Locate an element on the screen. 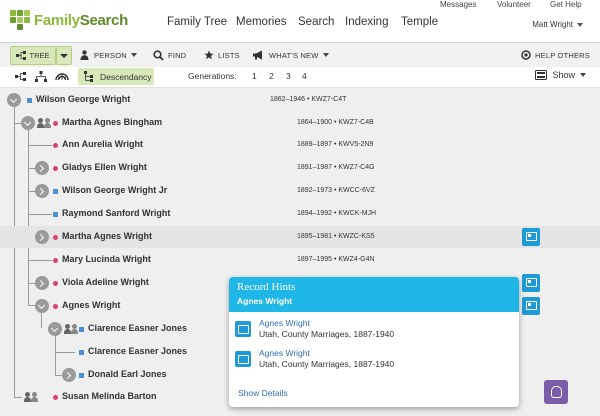  tree-row: Martha Agnes Wright 1895–1981 • KWZC-KS5 is located at coordinates (300, 237).